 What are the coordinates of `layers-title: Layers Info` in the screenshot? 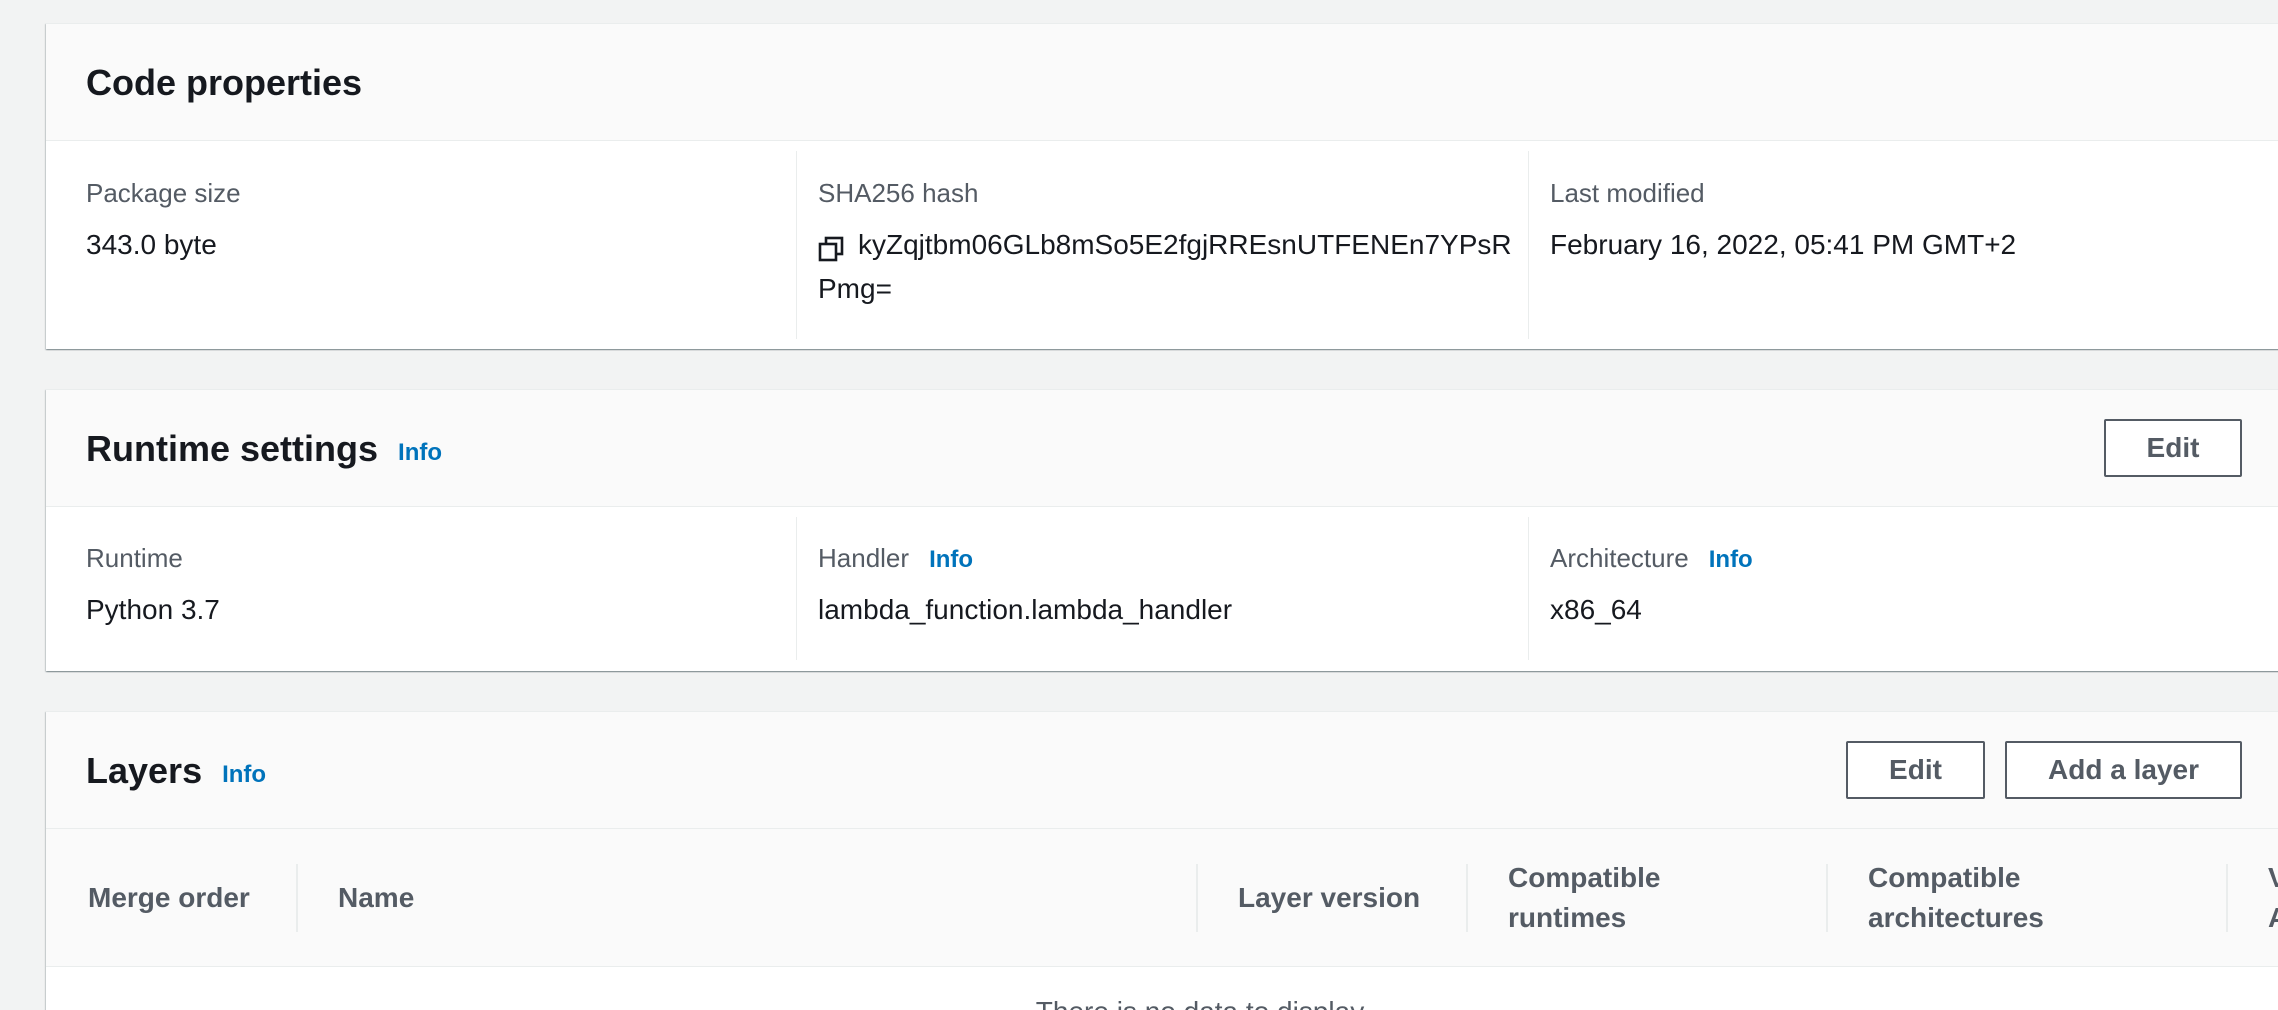 It's located at (176, 770).